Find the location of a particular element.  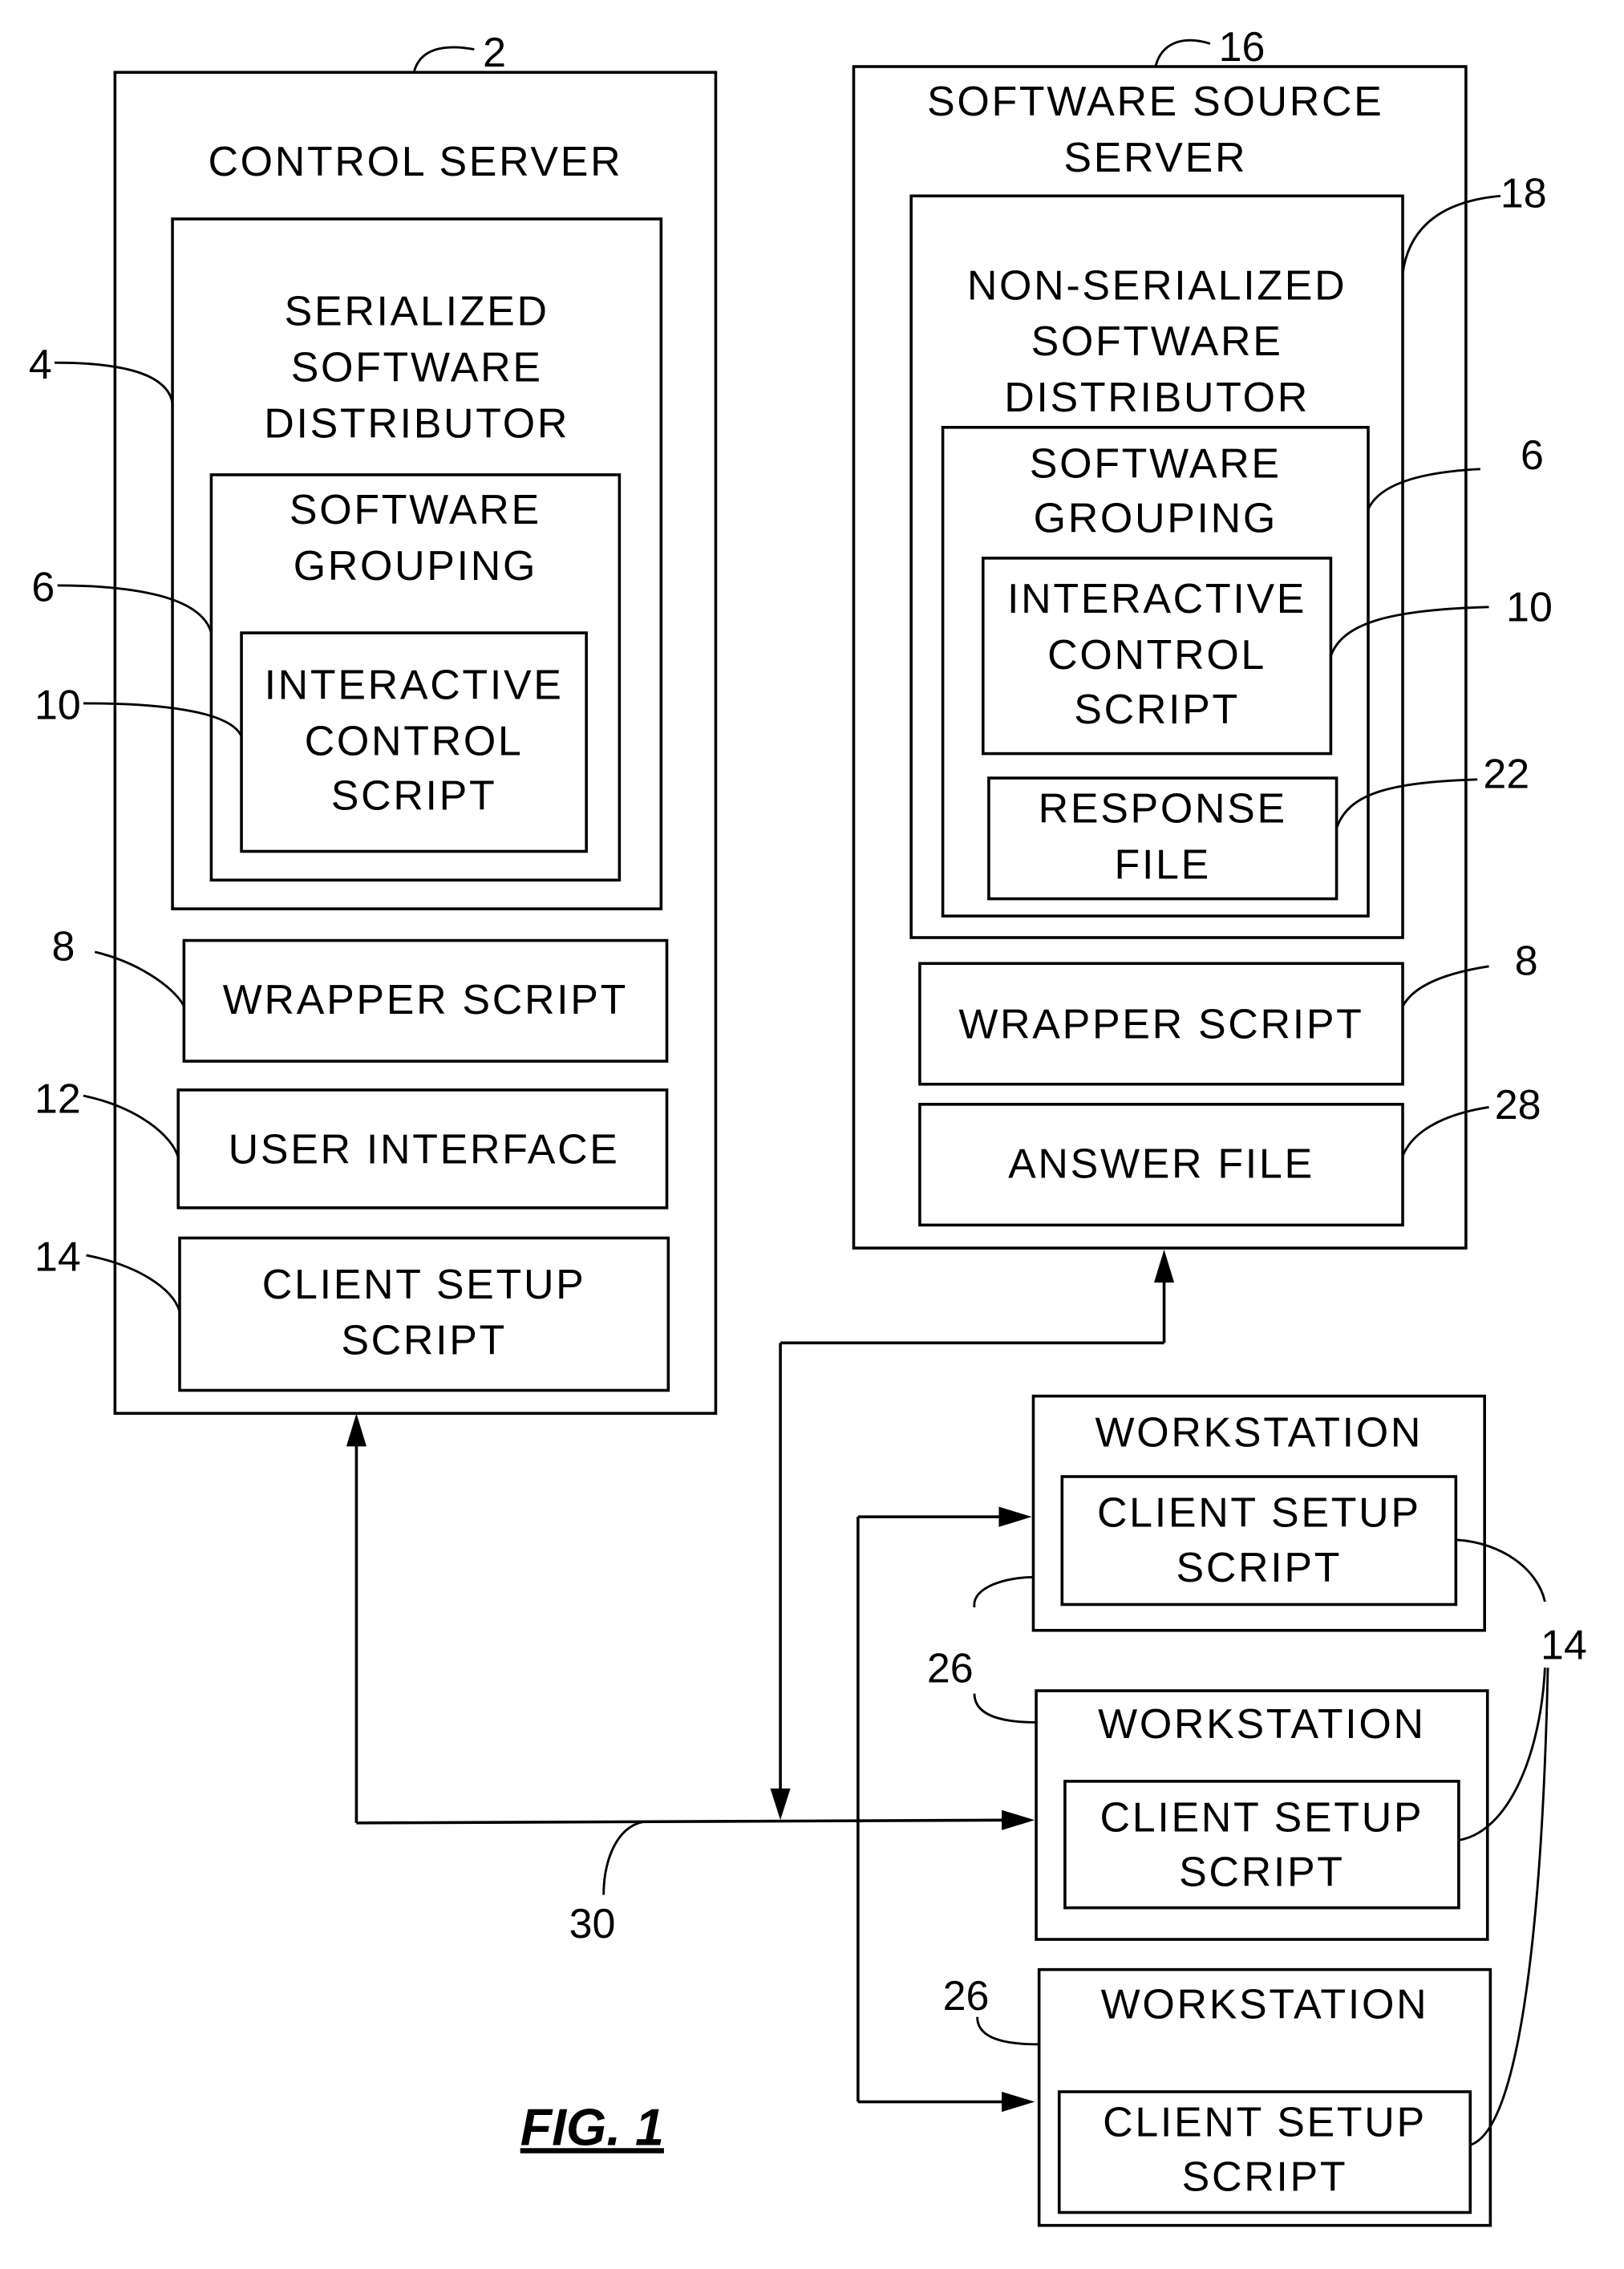

ref-28: 28 is located at coordinates (1518, 1105).